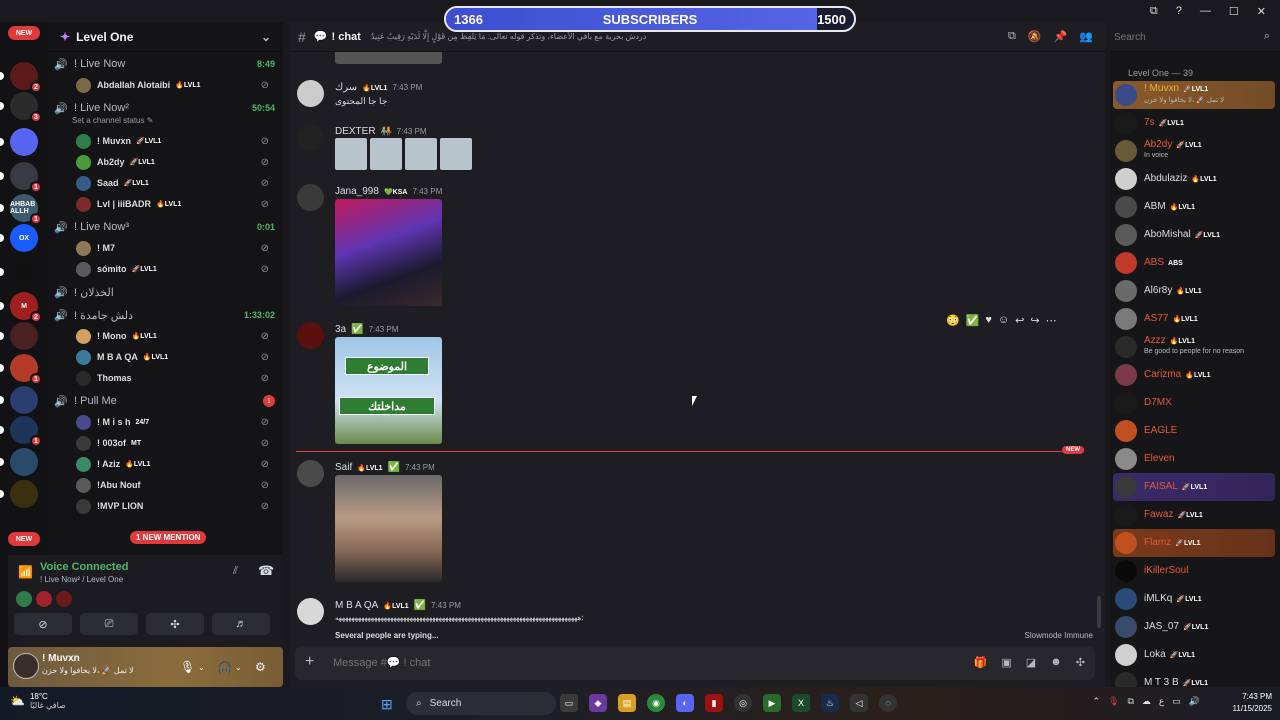  I want to click on headphones-icon: 🎧, so click(224, 667).